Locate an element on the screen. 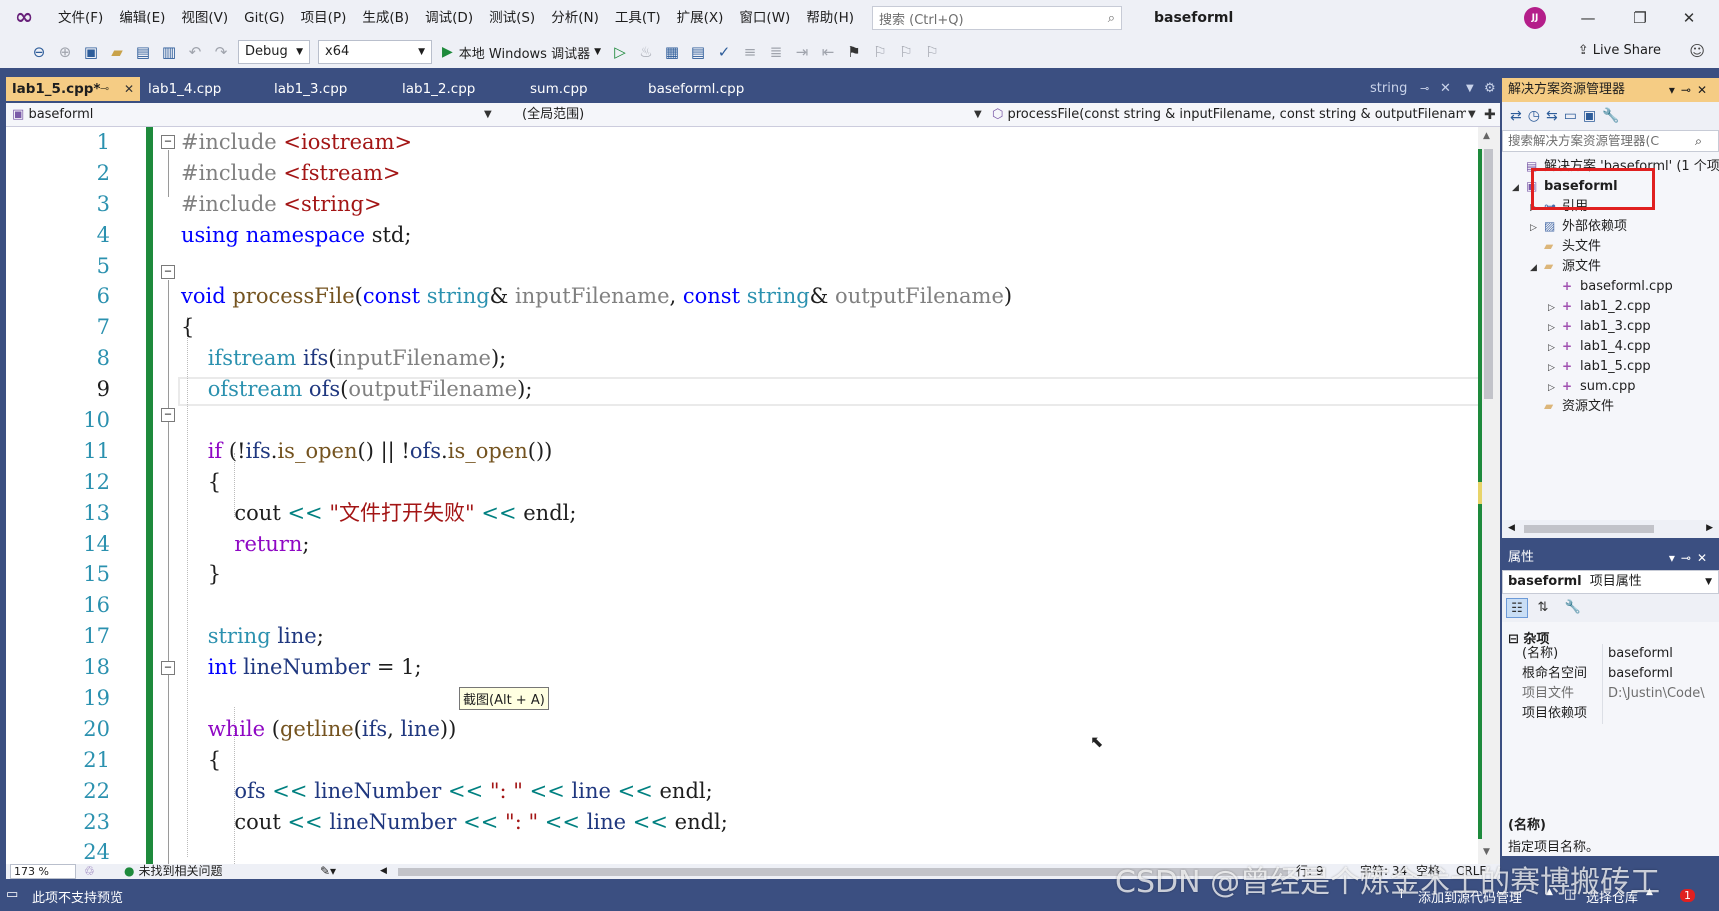  menu-extensions: 扩展(X) is located at coordinates (700, 18).